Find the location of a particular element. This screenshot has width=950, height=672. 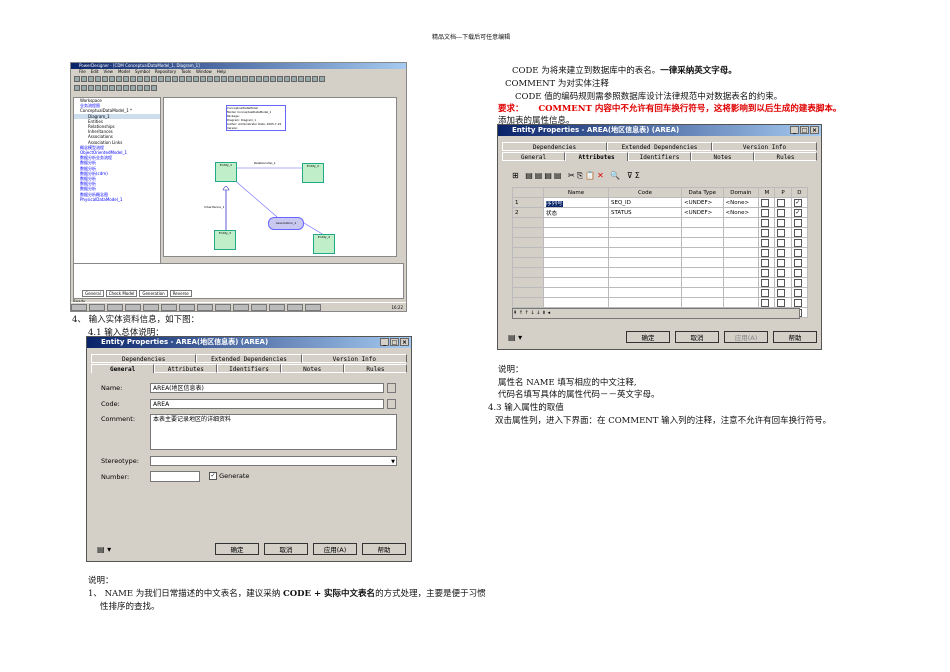

col-data-type: Data Type is located at coordinates (702, 192).